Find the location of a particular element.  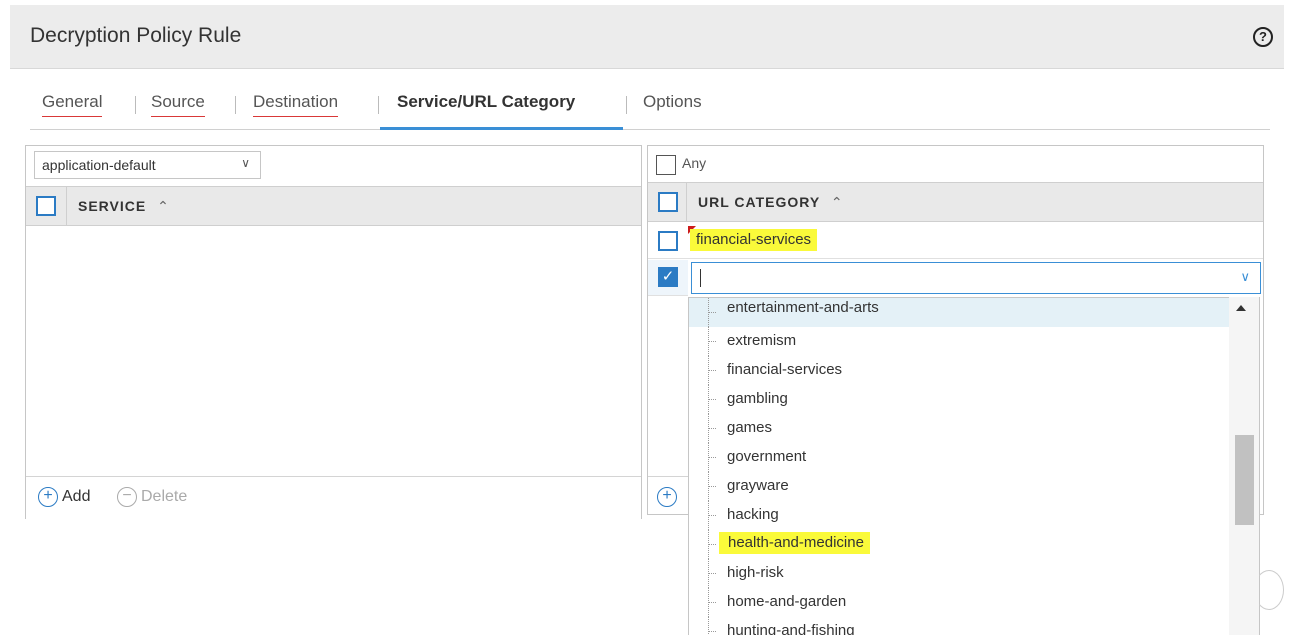

dropdown-option: entertainment-and-arts is located at coordinates (959, 312).